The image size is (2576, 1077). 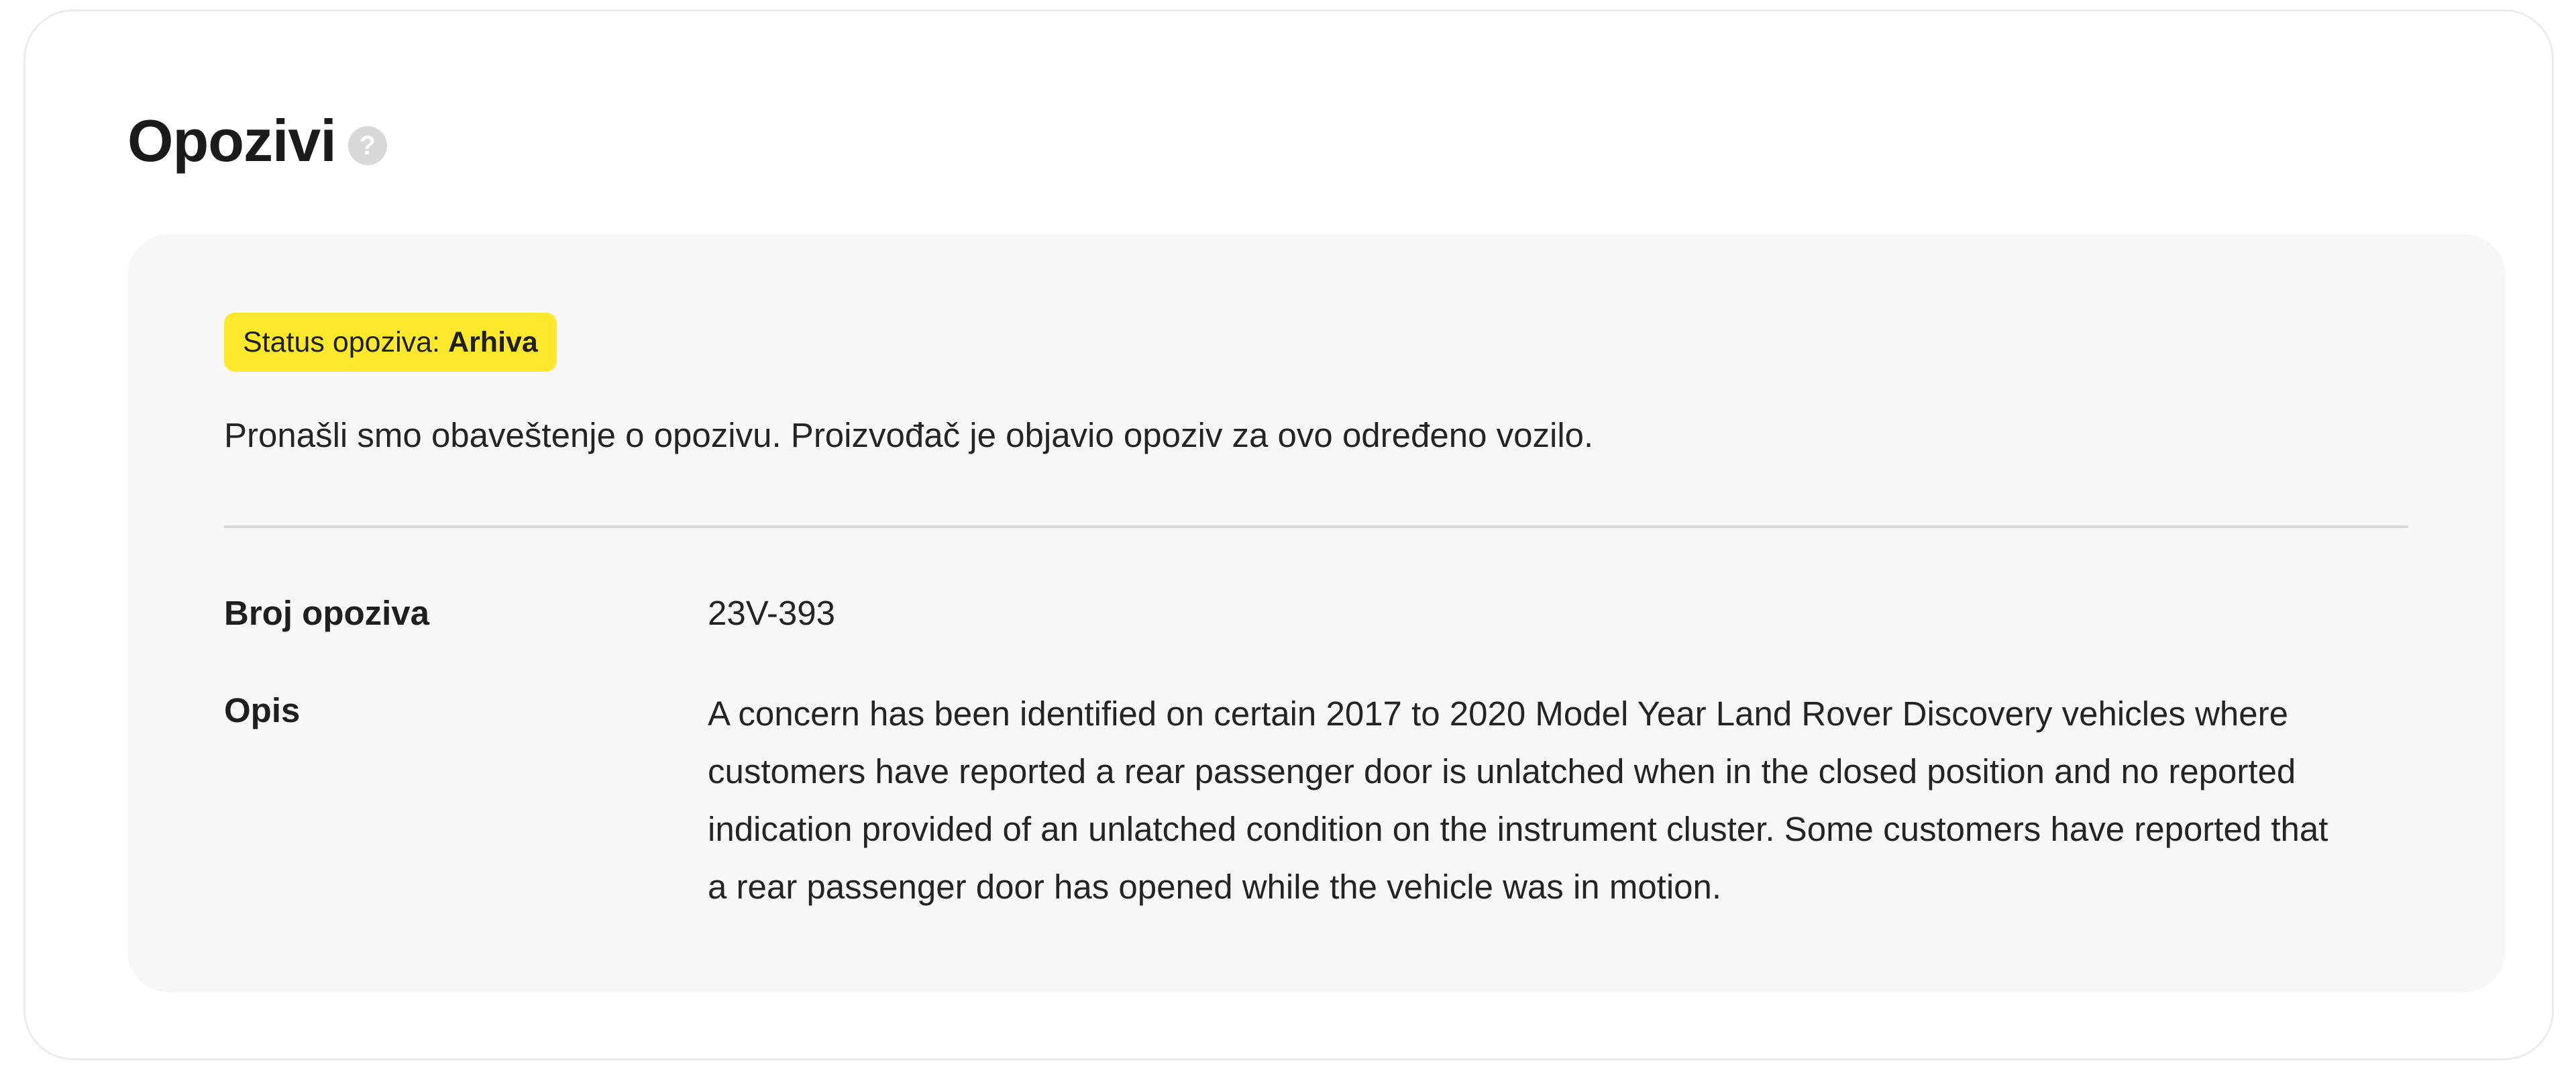 What do you see at coordinates (367, 145) in the screenshot?
I see `help-icon: ?` at bounding box center [367, 145].